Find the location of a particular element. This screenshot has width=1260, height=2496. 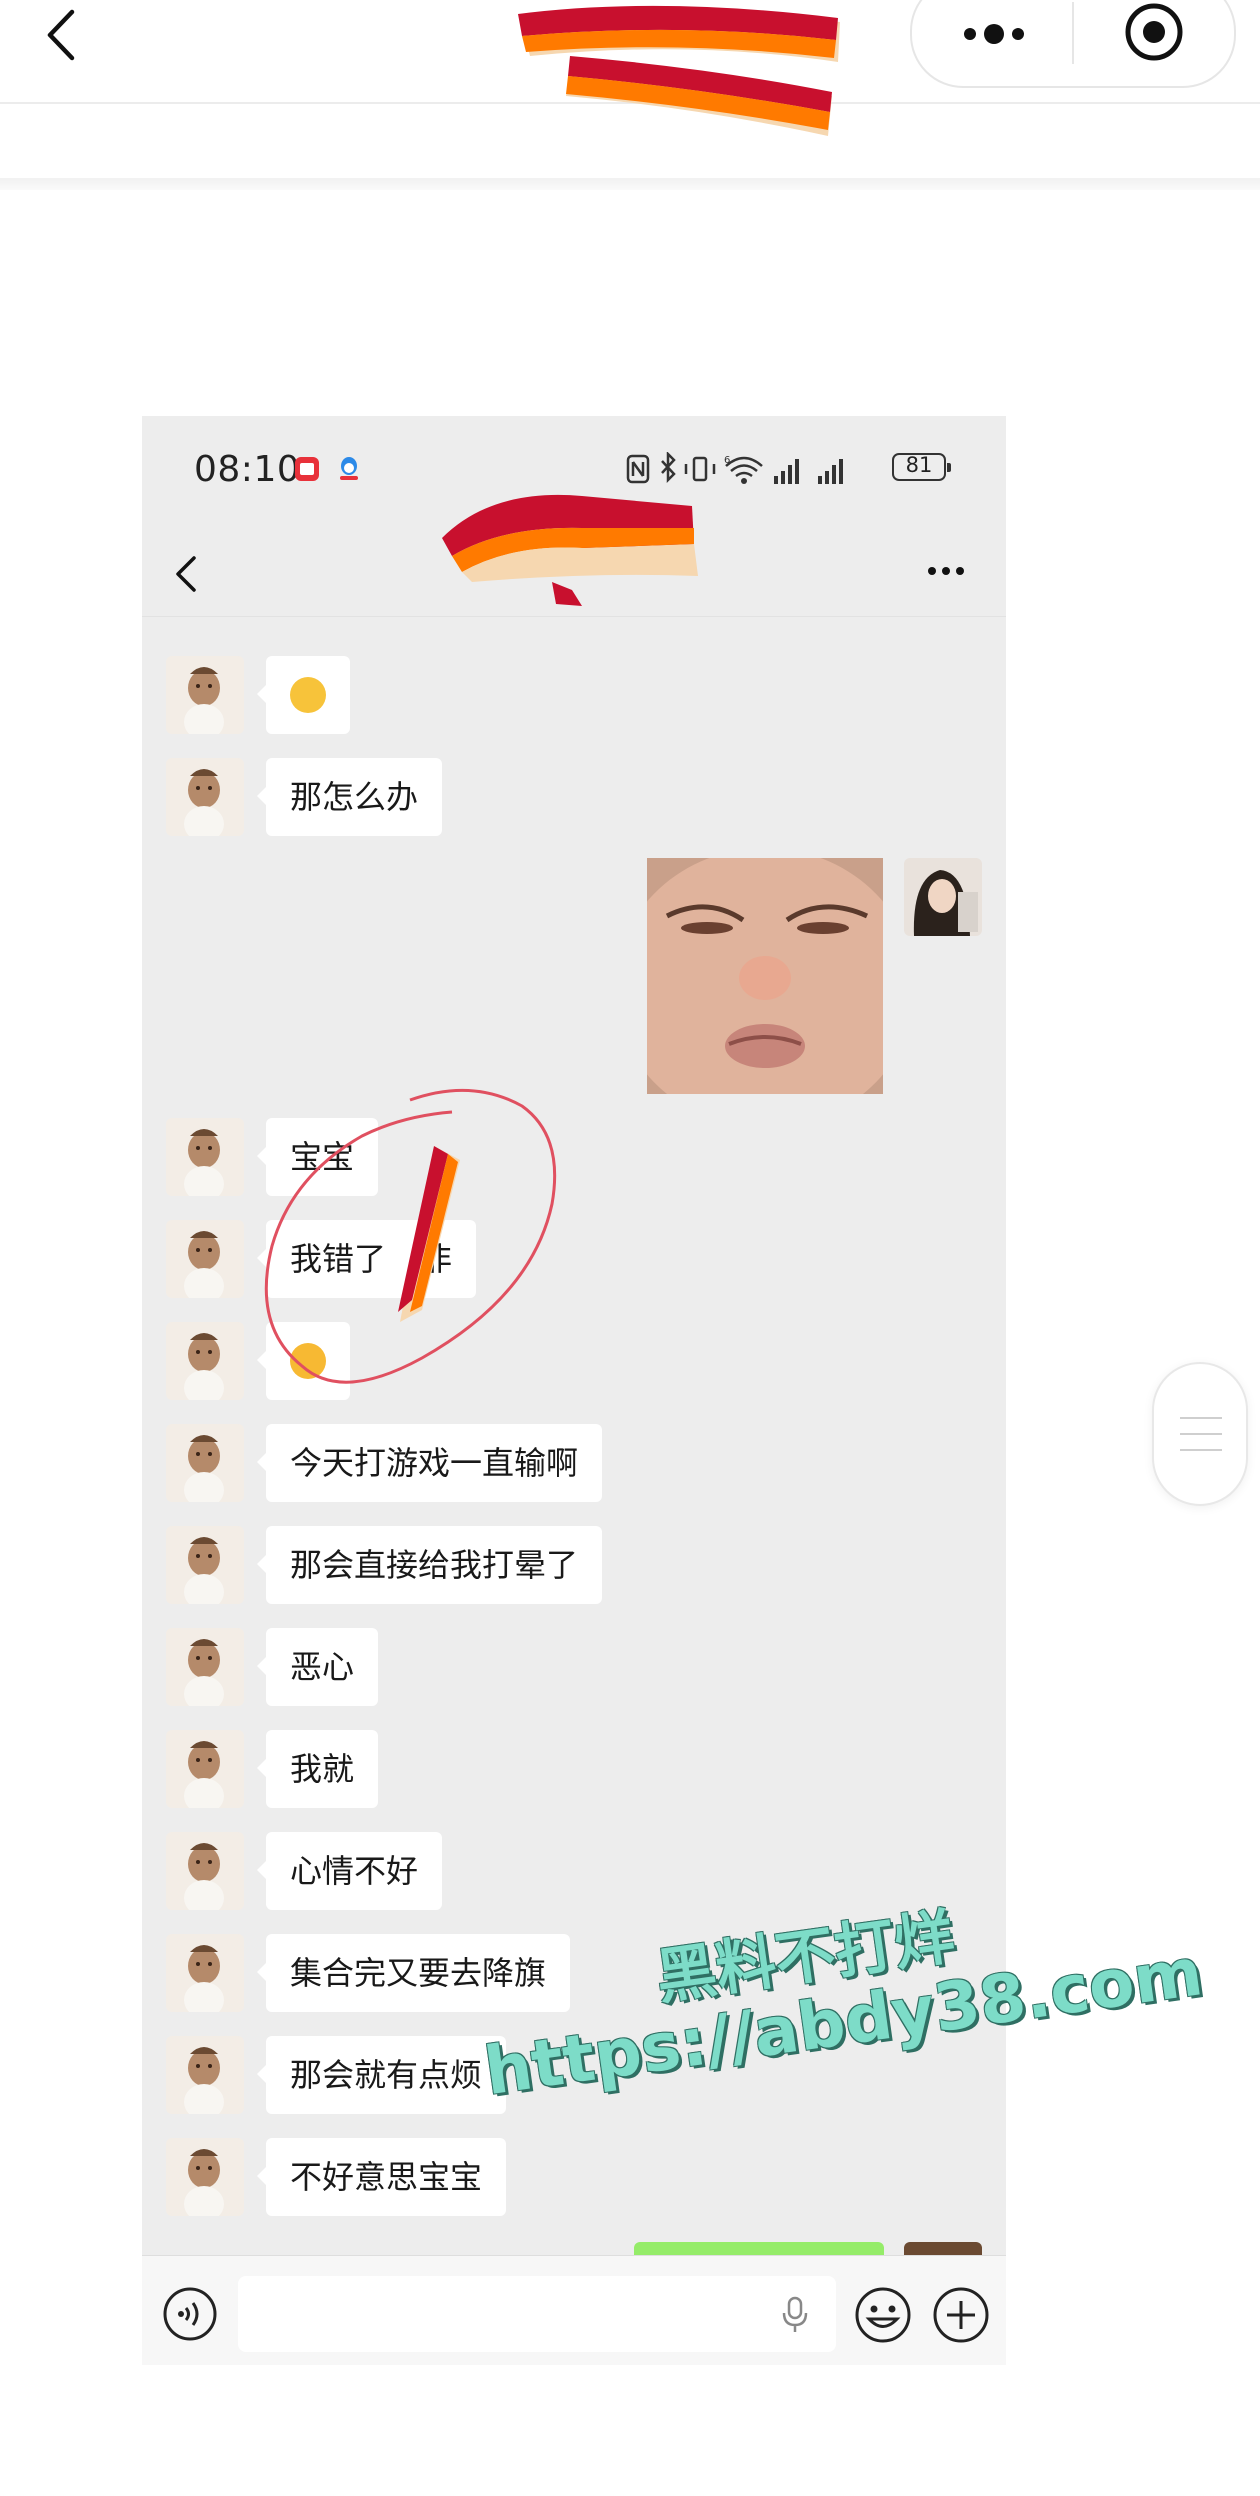

message-bubble: 恶心 is located at coordinates (317, 1667).